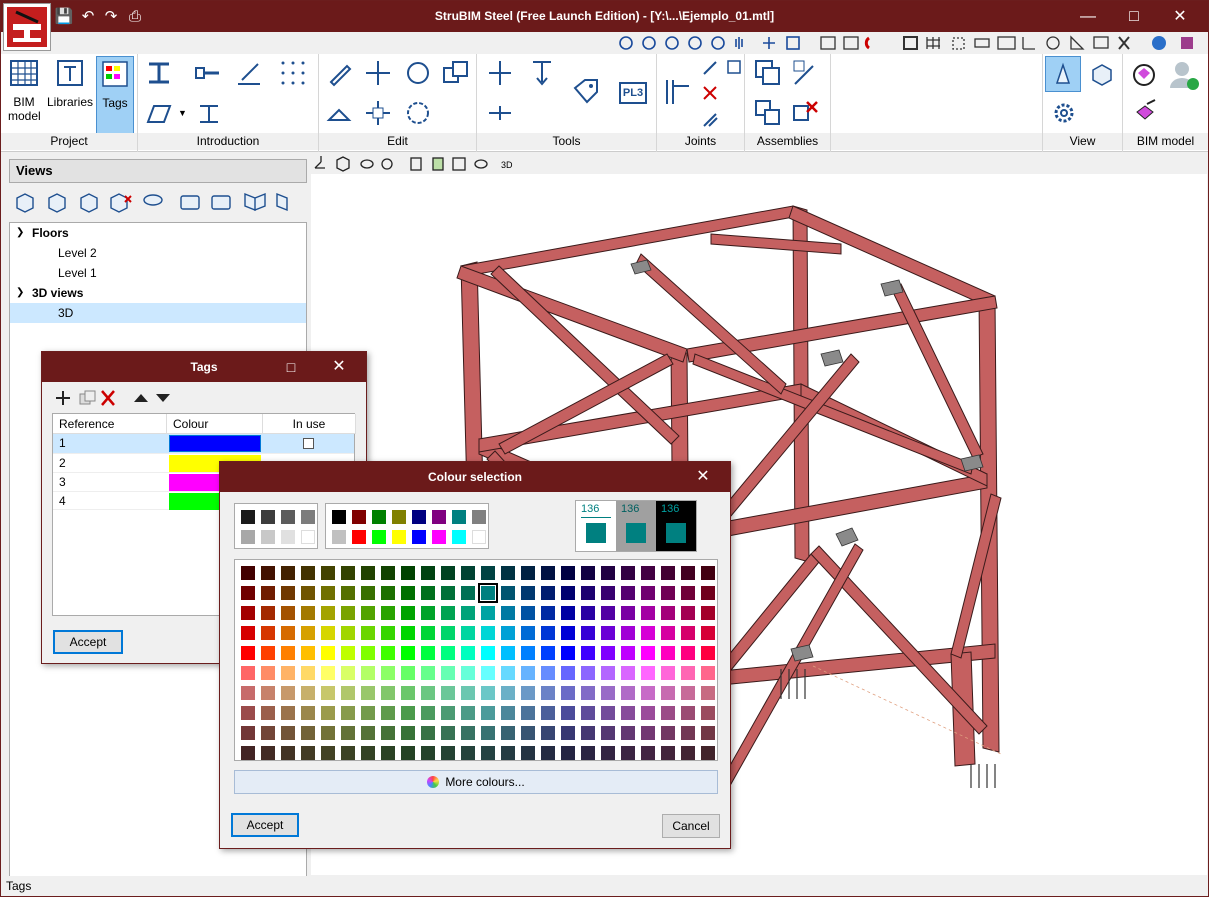 This screenshot has height=897, width=1209. Describe the element at coordinates (88, 642) in the screenshot. I see `tags-accept-button: Accept` at that location.